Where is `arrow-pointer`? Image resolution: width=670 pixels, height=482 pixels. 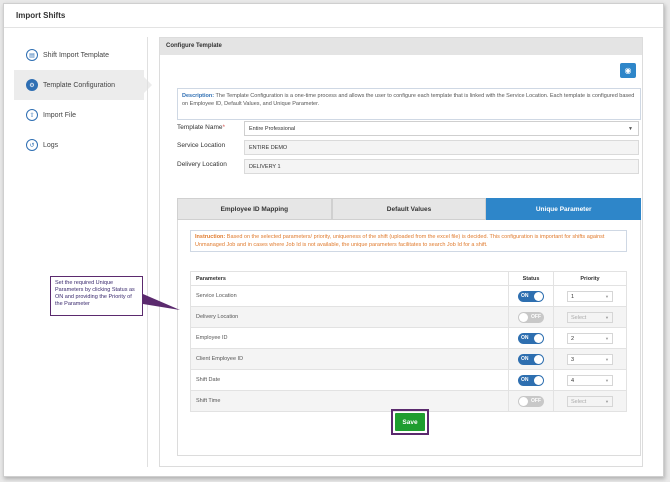
arrow-pointer is located at coordinates (161, 302).